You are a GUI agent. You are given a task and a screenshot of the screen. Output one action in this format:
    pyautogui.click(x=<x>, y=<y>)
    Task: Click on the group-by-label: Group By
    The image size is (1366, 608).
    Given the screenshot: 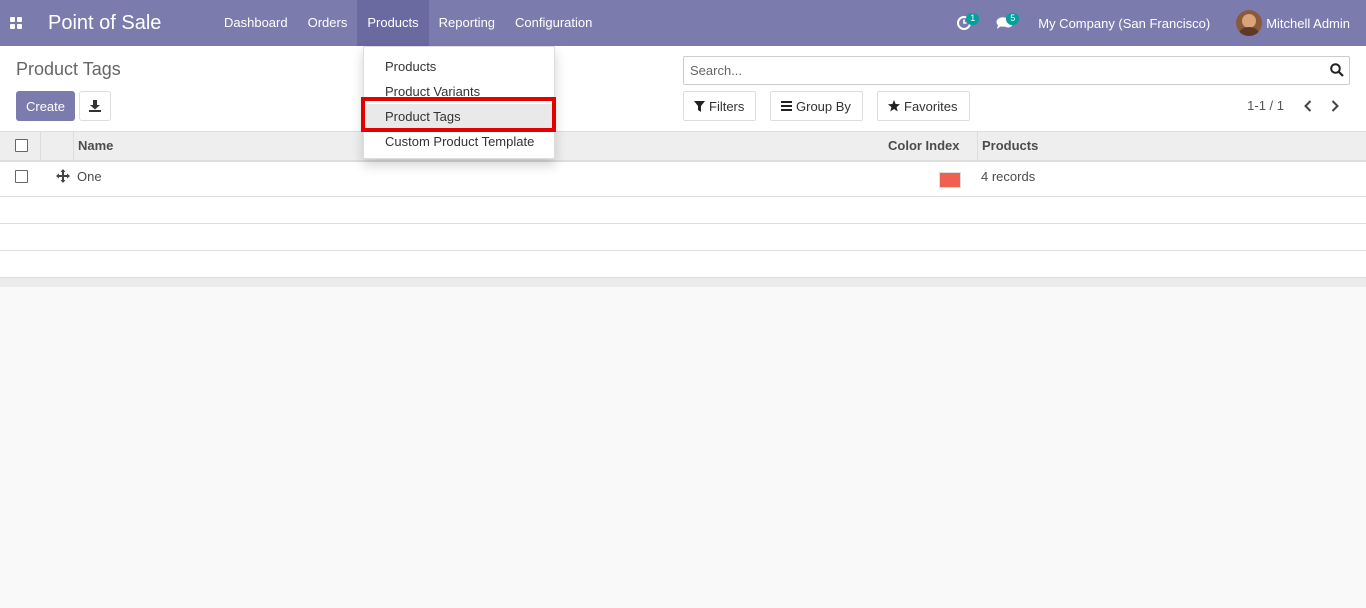 What is the action you would take?
    pyautogui.click(x=823, y=106)
    